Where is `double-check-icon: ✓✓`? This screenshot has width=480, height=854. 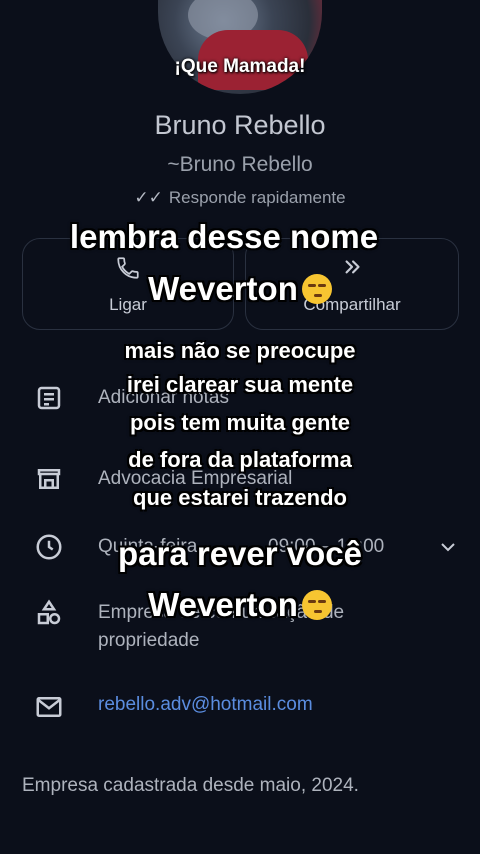 double-check-icon: ✓✓ is located at coordinates (148, 197).